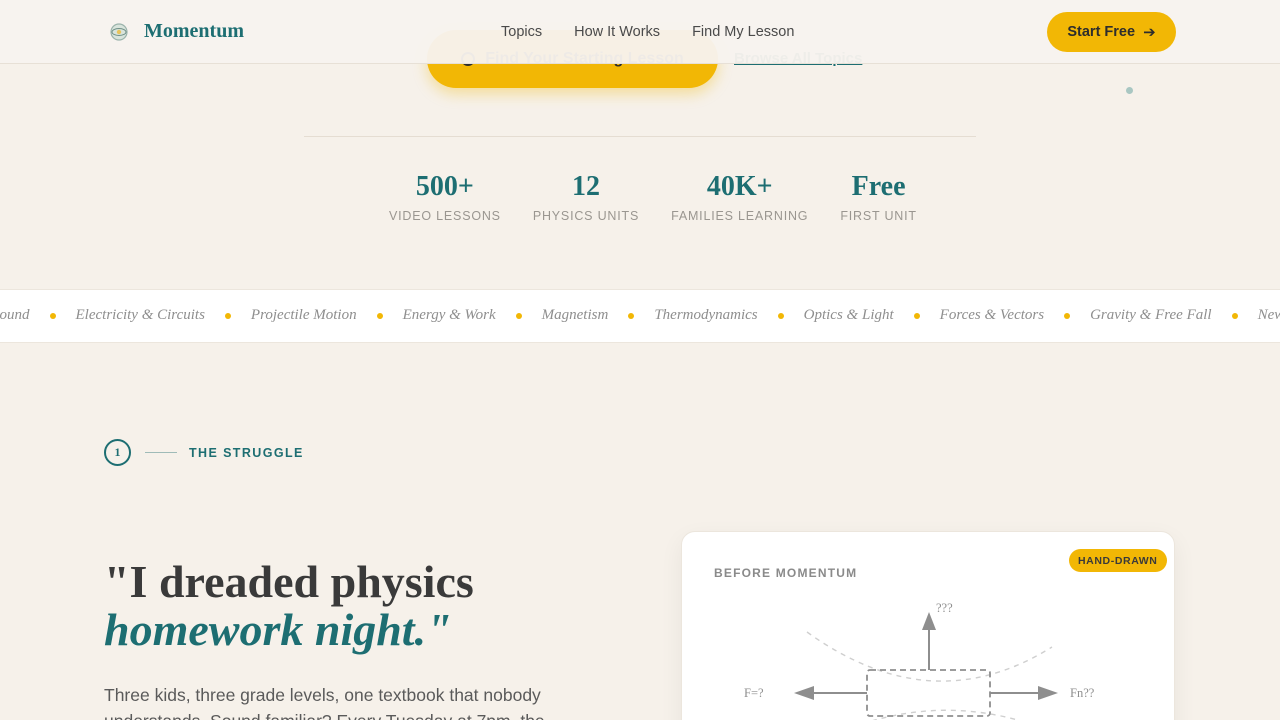 The width and height of the screenshot is (1280, 720). I want to click on stat-physics-units: 12 PHYSICS UNITS, so click(586, 196).